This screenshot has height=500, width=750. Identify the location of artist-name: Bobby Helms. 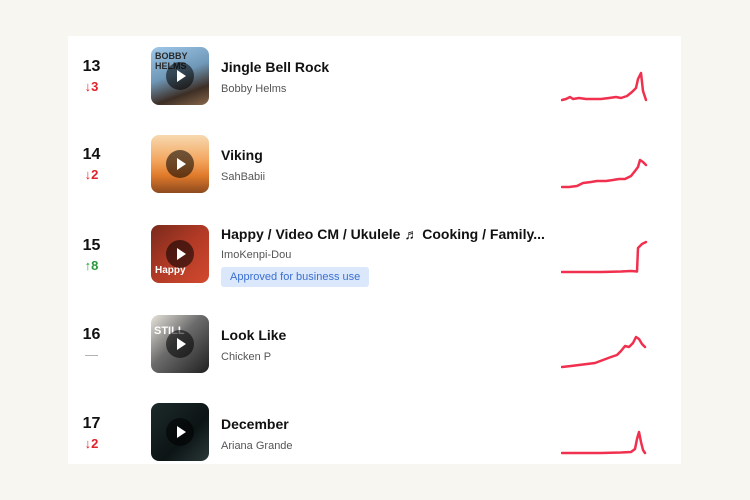
(253, 89).